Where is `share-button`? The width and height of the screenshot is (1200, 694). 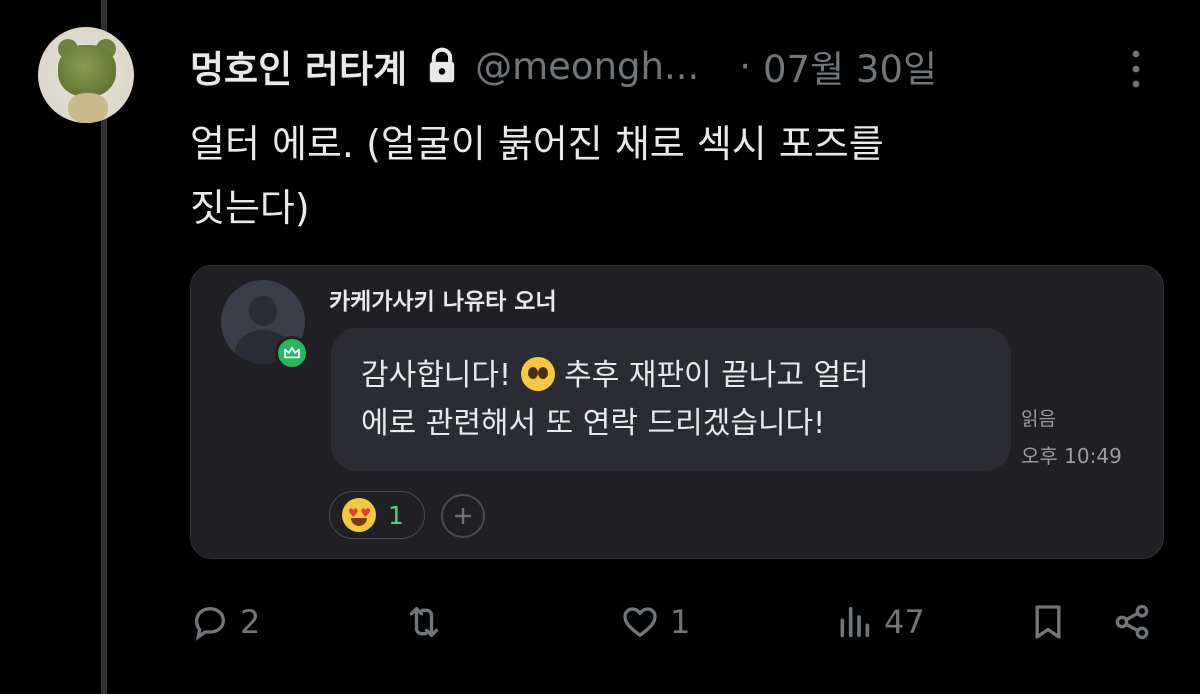
share-button is located at coordinates (1132, 622).